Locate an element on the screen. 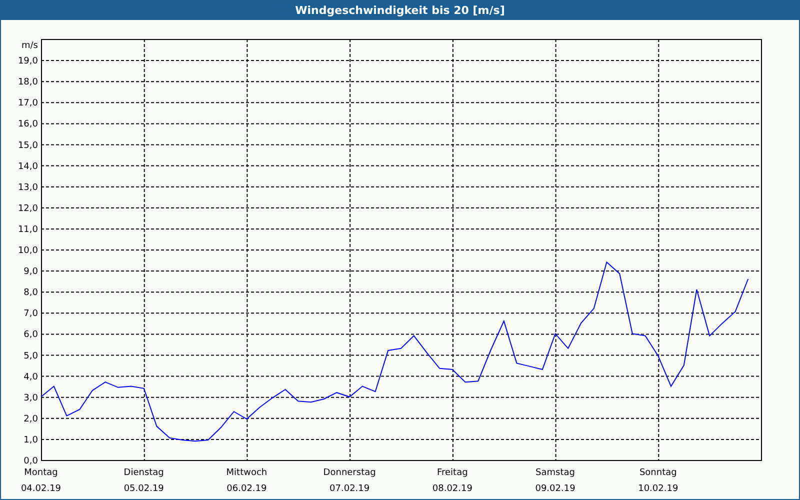 The height and width of the screenshot is (500, 800). tick-label: Samstag 09.02.19 is located at coordinates (555, 481).